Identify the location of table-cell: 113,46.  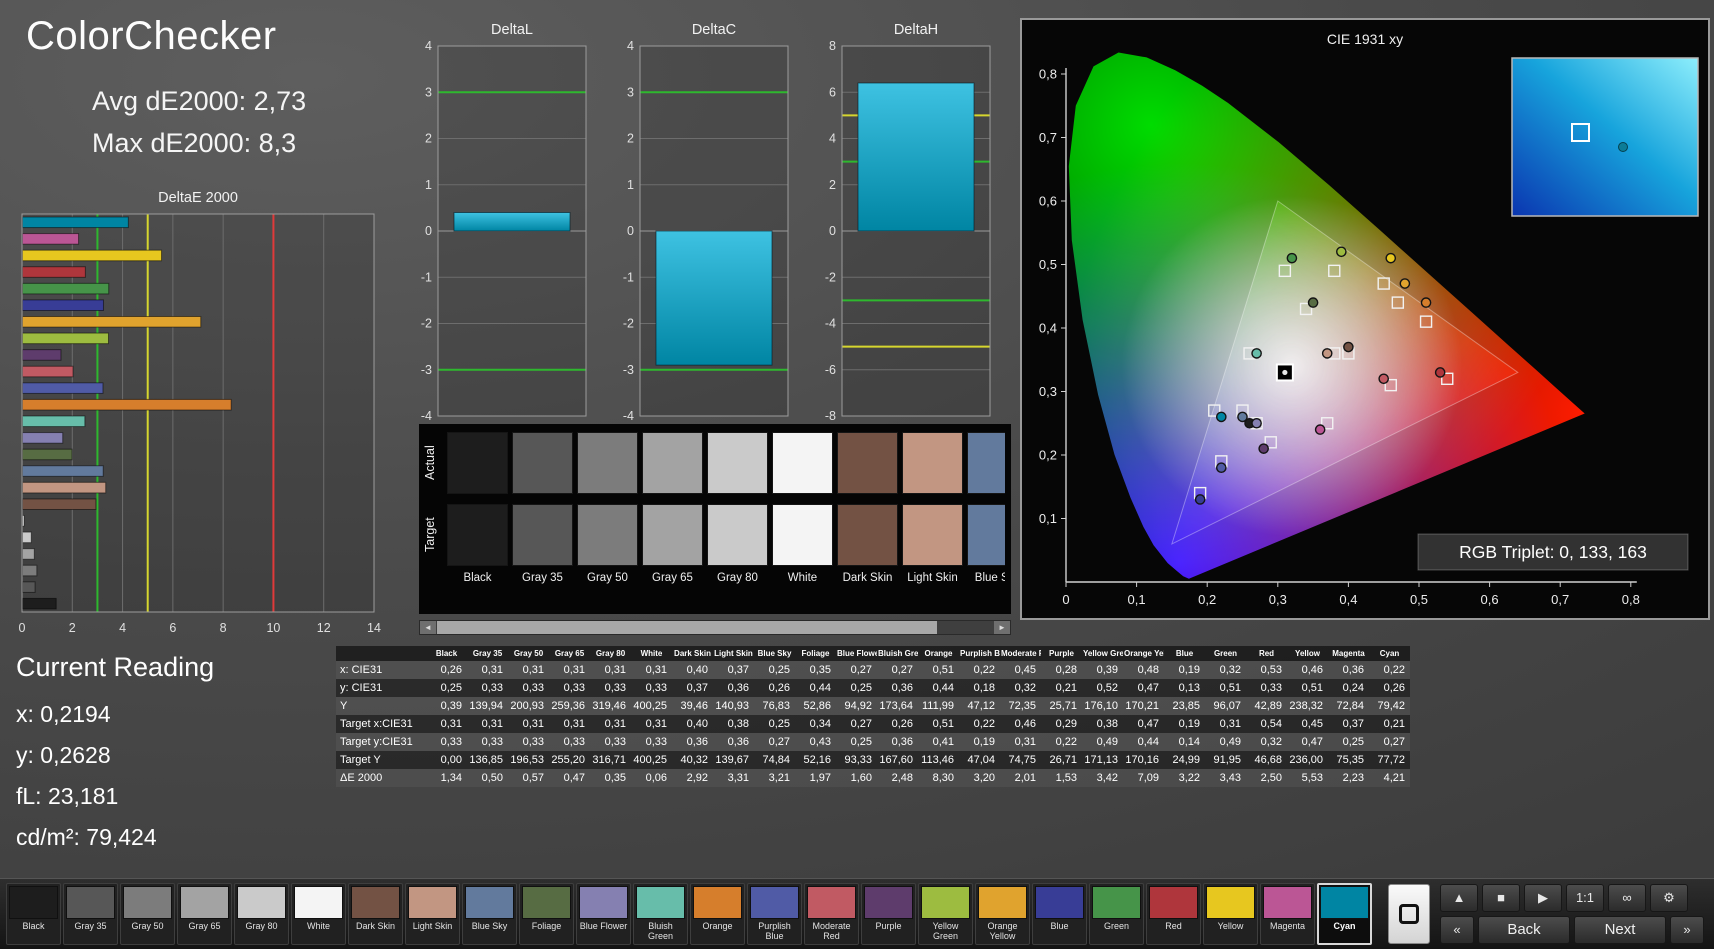
(938, 760).